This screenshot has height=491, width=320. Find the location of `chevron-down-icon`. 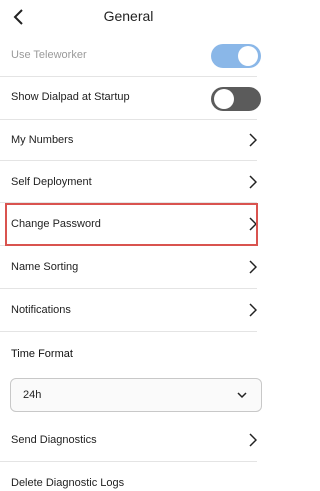

chevron-down-icon is located at coordinates (242, 395).